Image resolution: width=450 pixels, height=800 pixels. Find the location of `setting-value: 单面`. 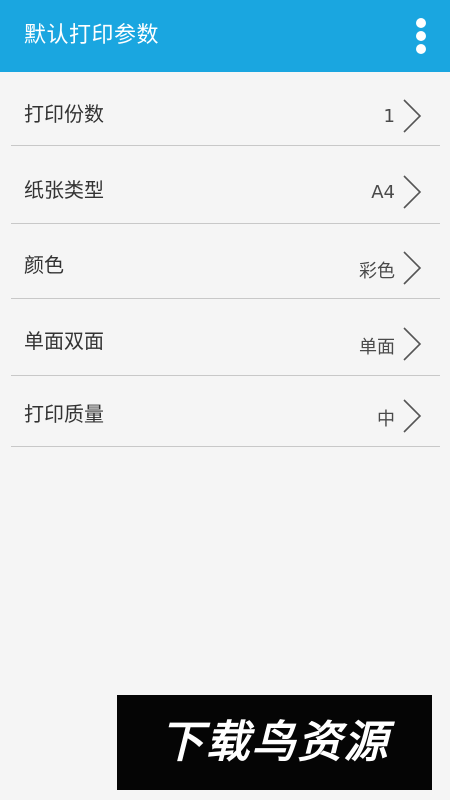

setting-value: 单面 is located at coordinates (377, 347).